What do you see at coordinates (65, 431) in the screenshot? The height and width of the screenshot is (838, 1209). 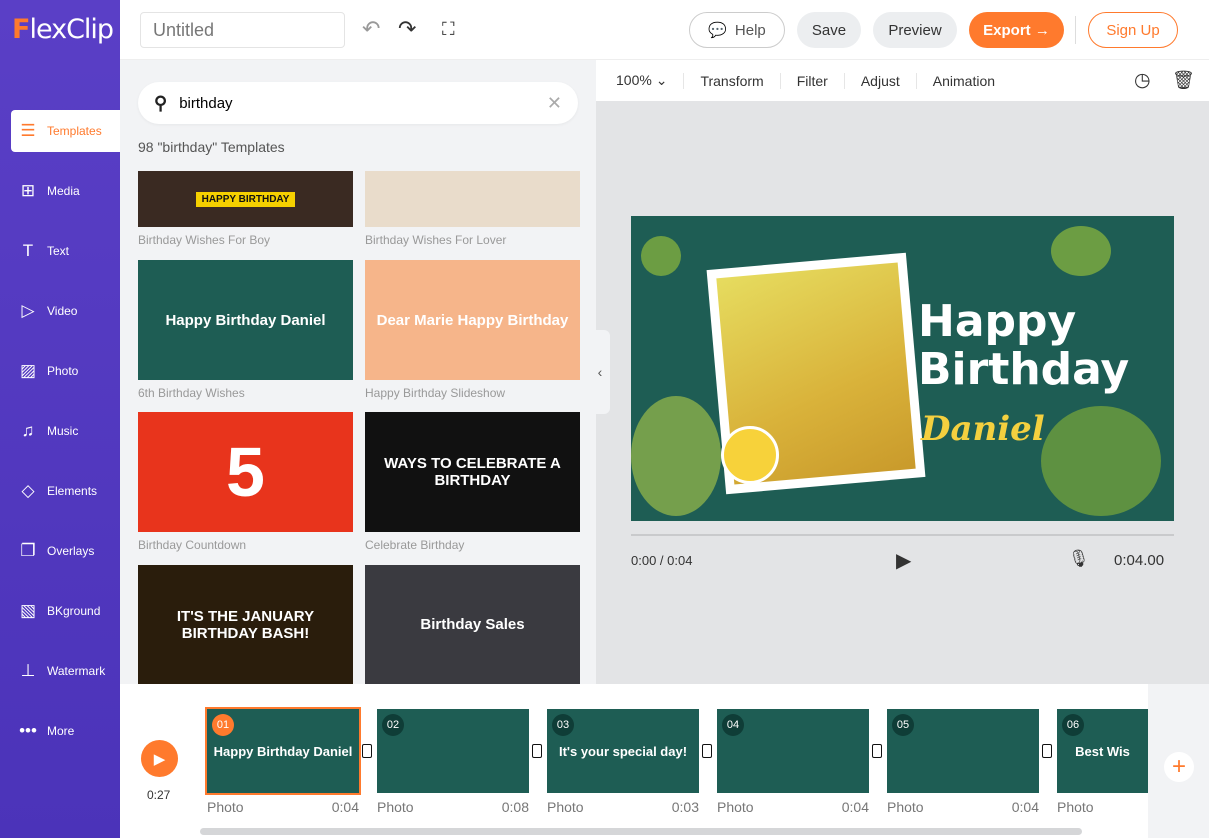 I see `sidebar-item-music: ♫ Music` at bounding box center [65, 431].